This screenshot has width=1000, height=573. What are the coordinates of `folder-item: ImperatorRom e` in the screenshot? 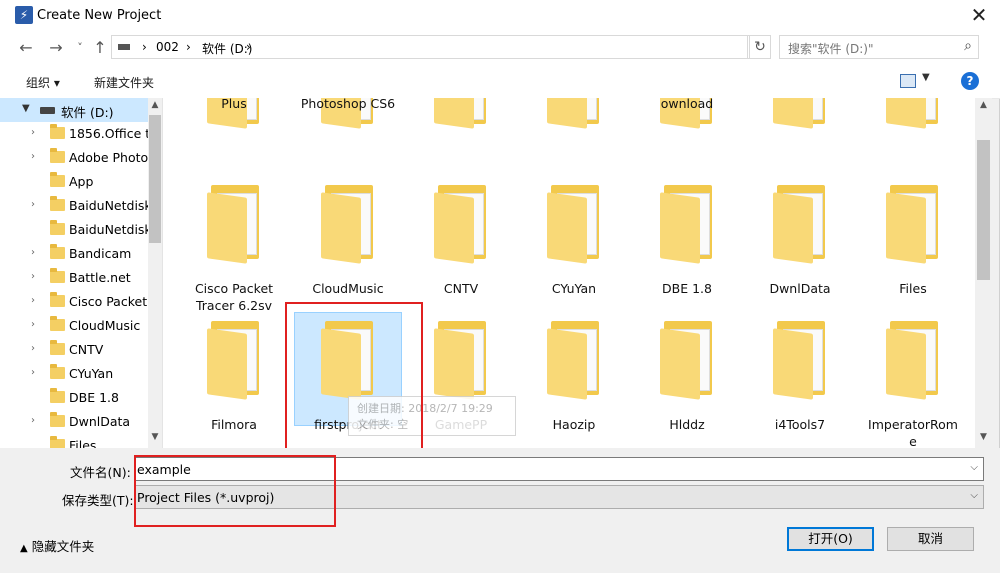 It's located at (913, 379).